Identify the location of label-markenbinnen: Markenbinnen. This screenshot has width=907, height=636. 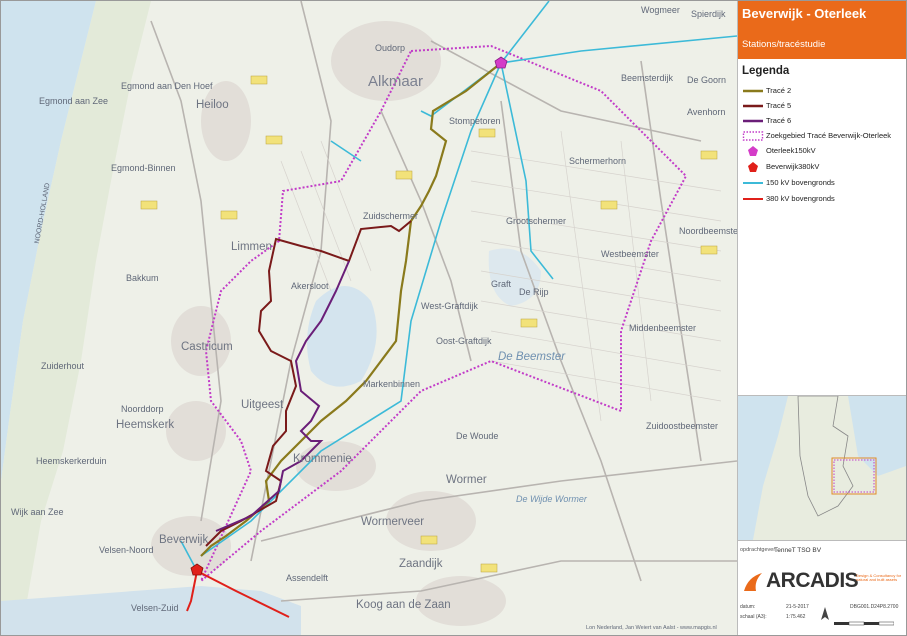
(392, 384).